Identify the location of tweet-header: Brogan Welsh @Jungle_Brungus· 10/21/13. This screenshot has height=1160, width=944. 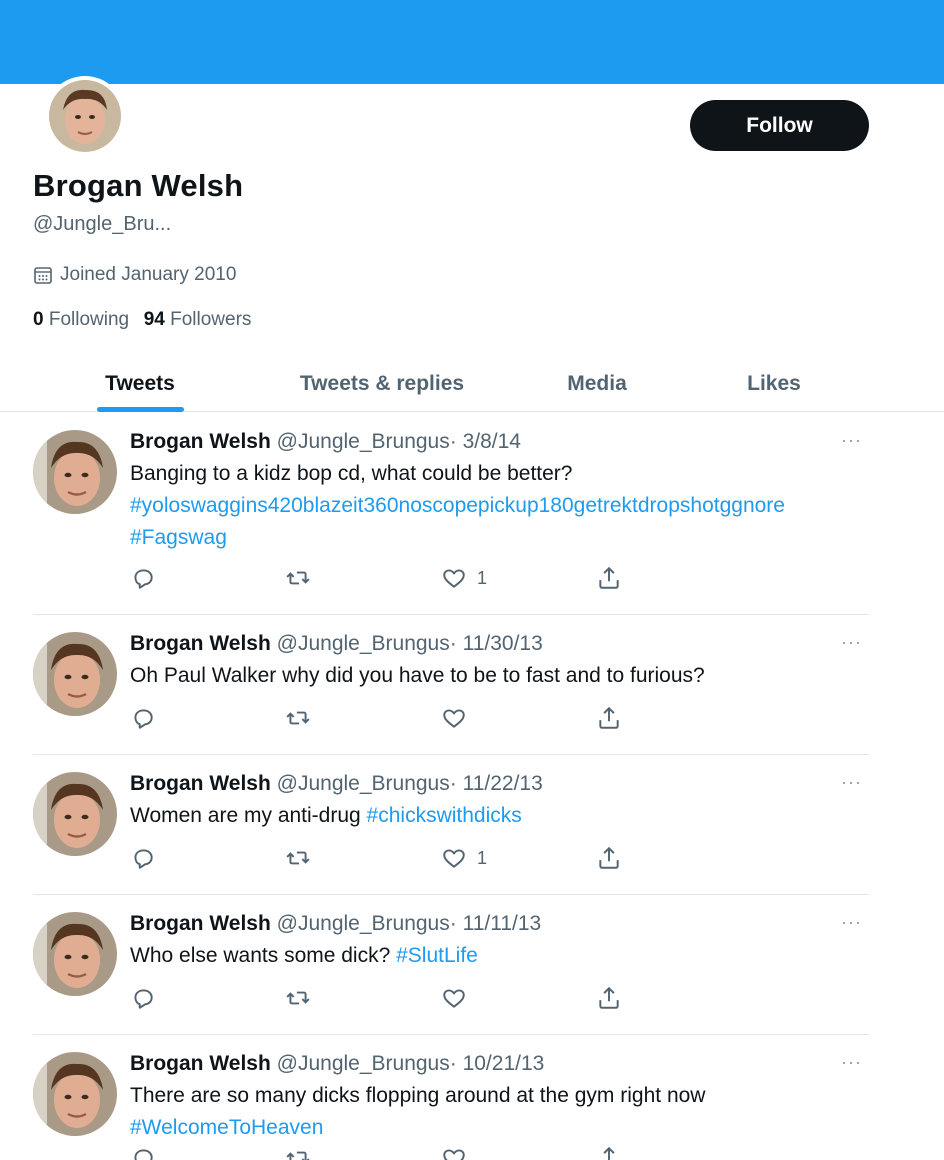
(337, 1064).